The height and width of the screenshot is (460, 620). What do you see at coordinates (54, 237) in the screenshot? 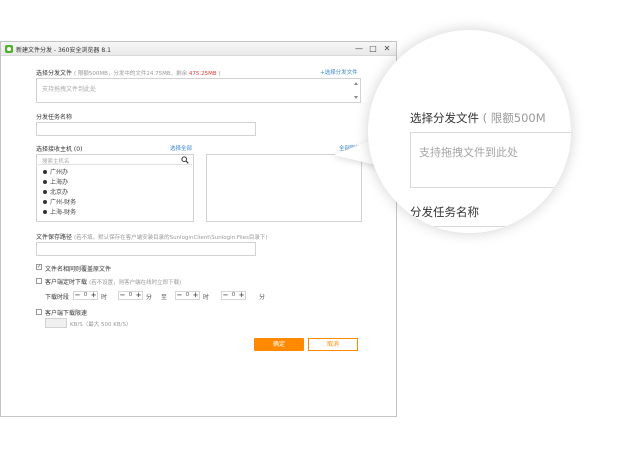
I see `save-path-label: 文件保存路径` at bounding box center [54, 237].